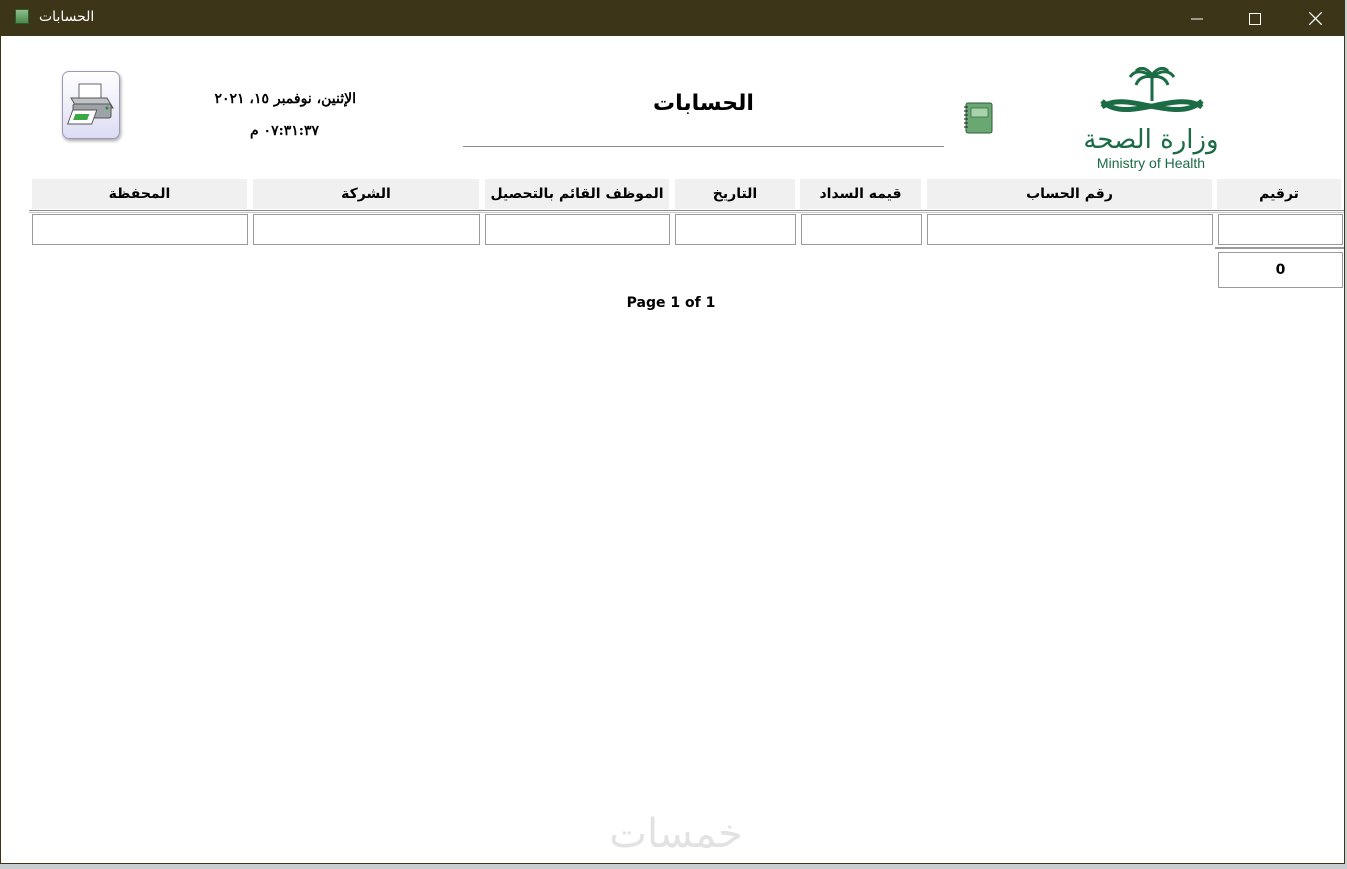  What do you see at coordinates (861, 229) in the screenshot?
I see `cell-payment-value` at bounding box center [861, 229].